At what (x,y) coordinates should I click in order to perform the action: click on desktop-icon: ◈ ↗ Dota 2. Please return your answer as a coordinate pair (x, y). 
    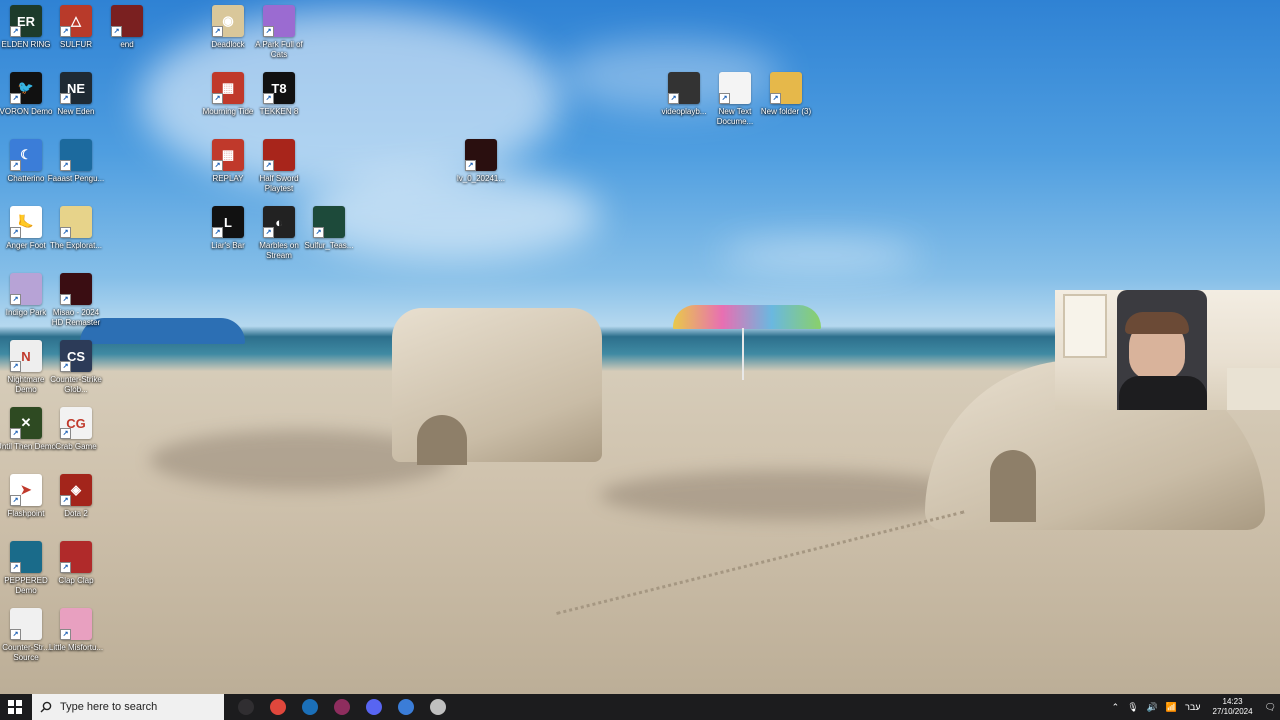
    Looking at the image, I should click on (76, 496).